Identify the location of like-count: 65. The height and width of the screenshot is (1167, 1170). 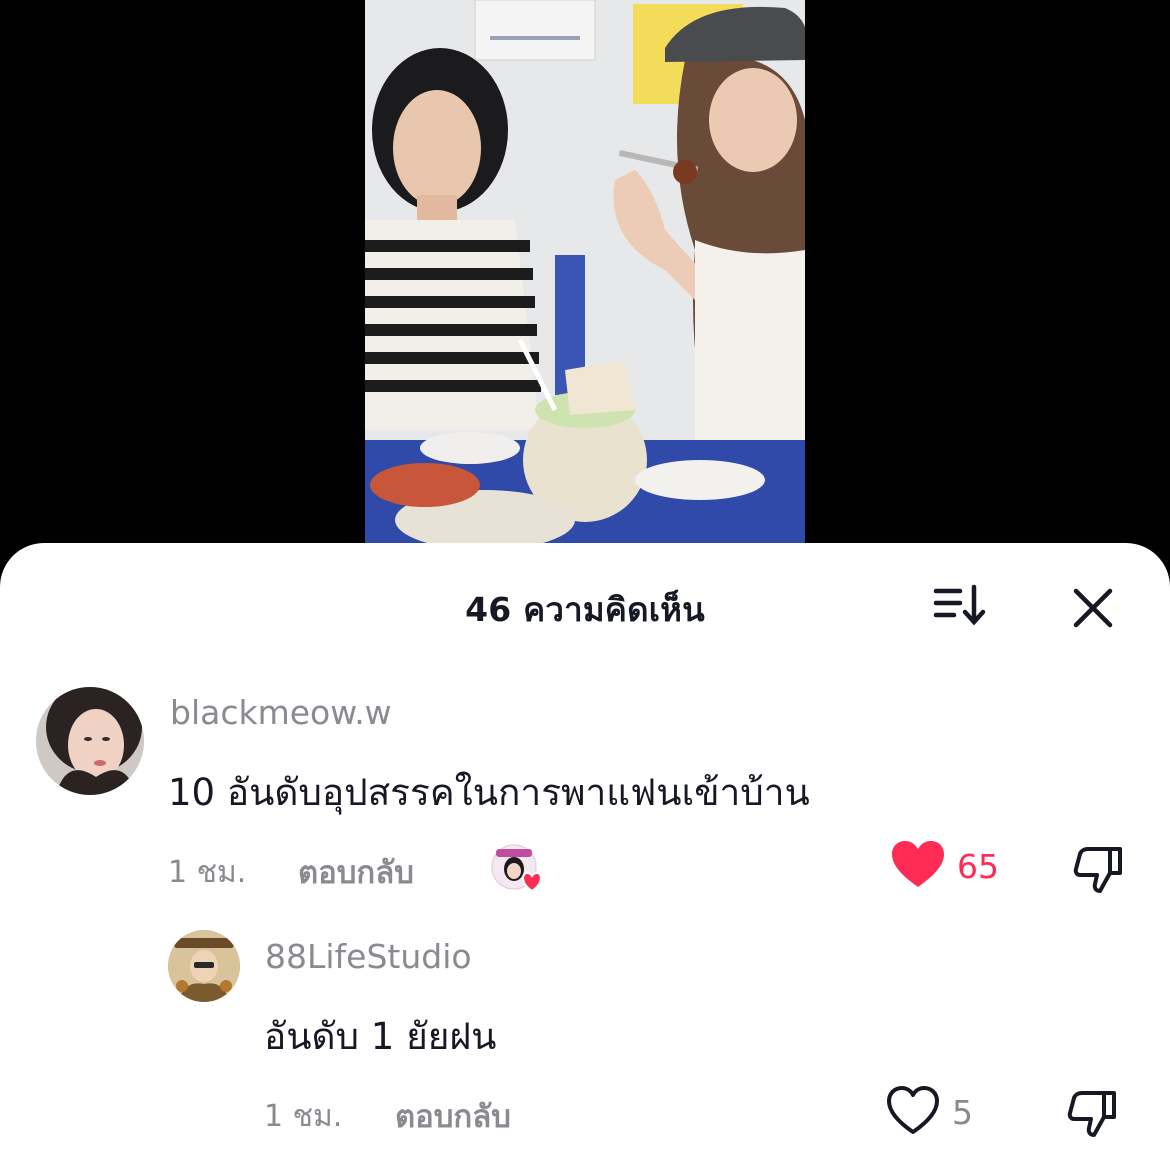
(978, 866).